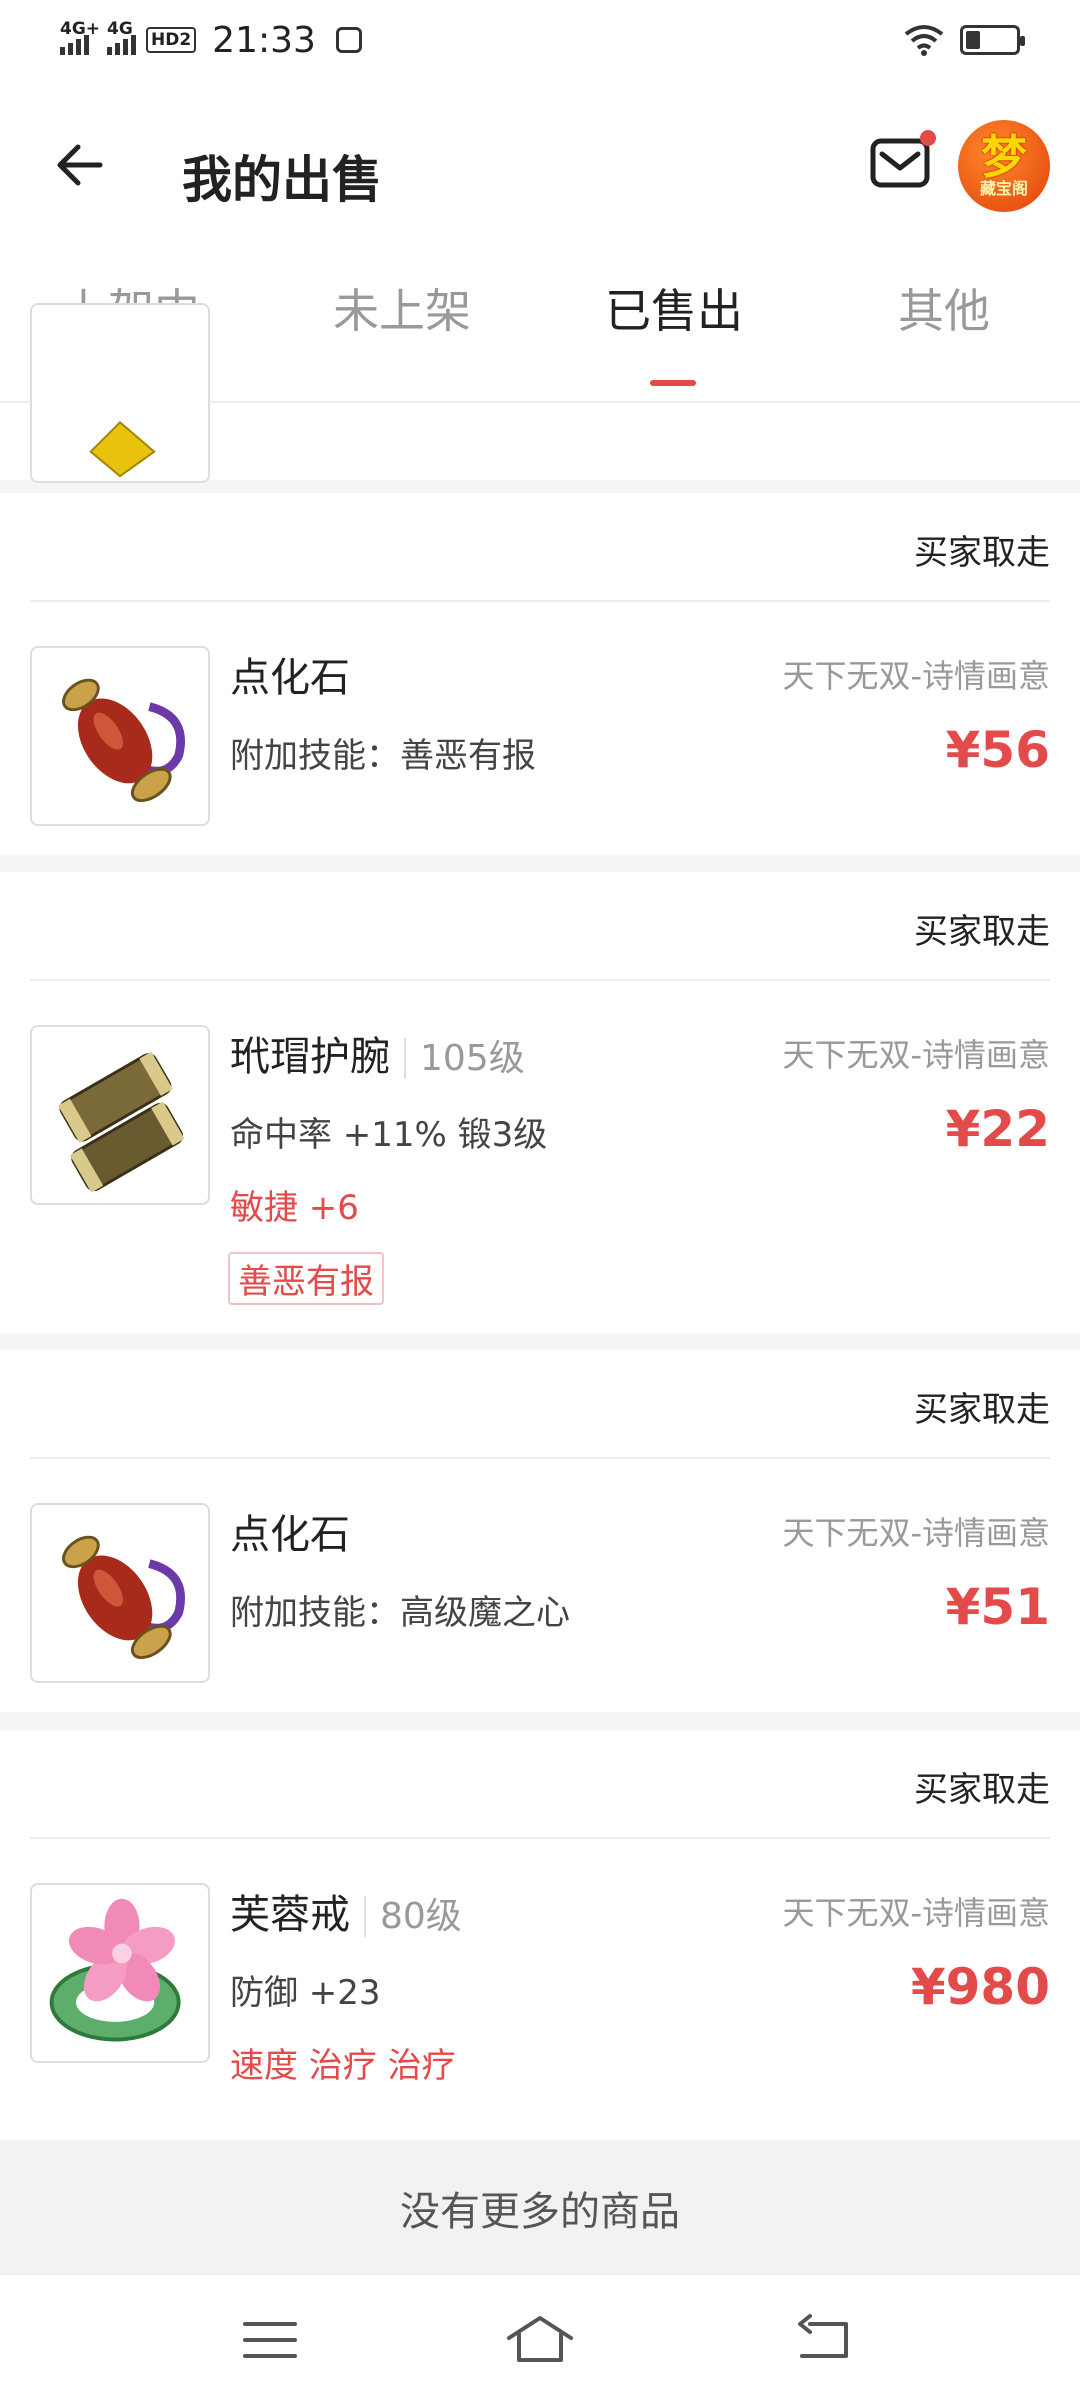 The image size is (1080, 2400). I want to click on menu-icon, so click(270, 2340).